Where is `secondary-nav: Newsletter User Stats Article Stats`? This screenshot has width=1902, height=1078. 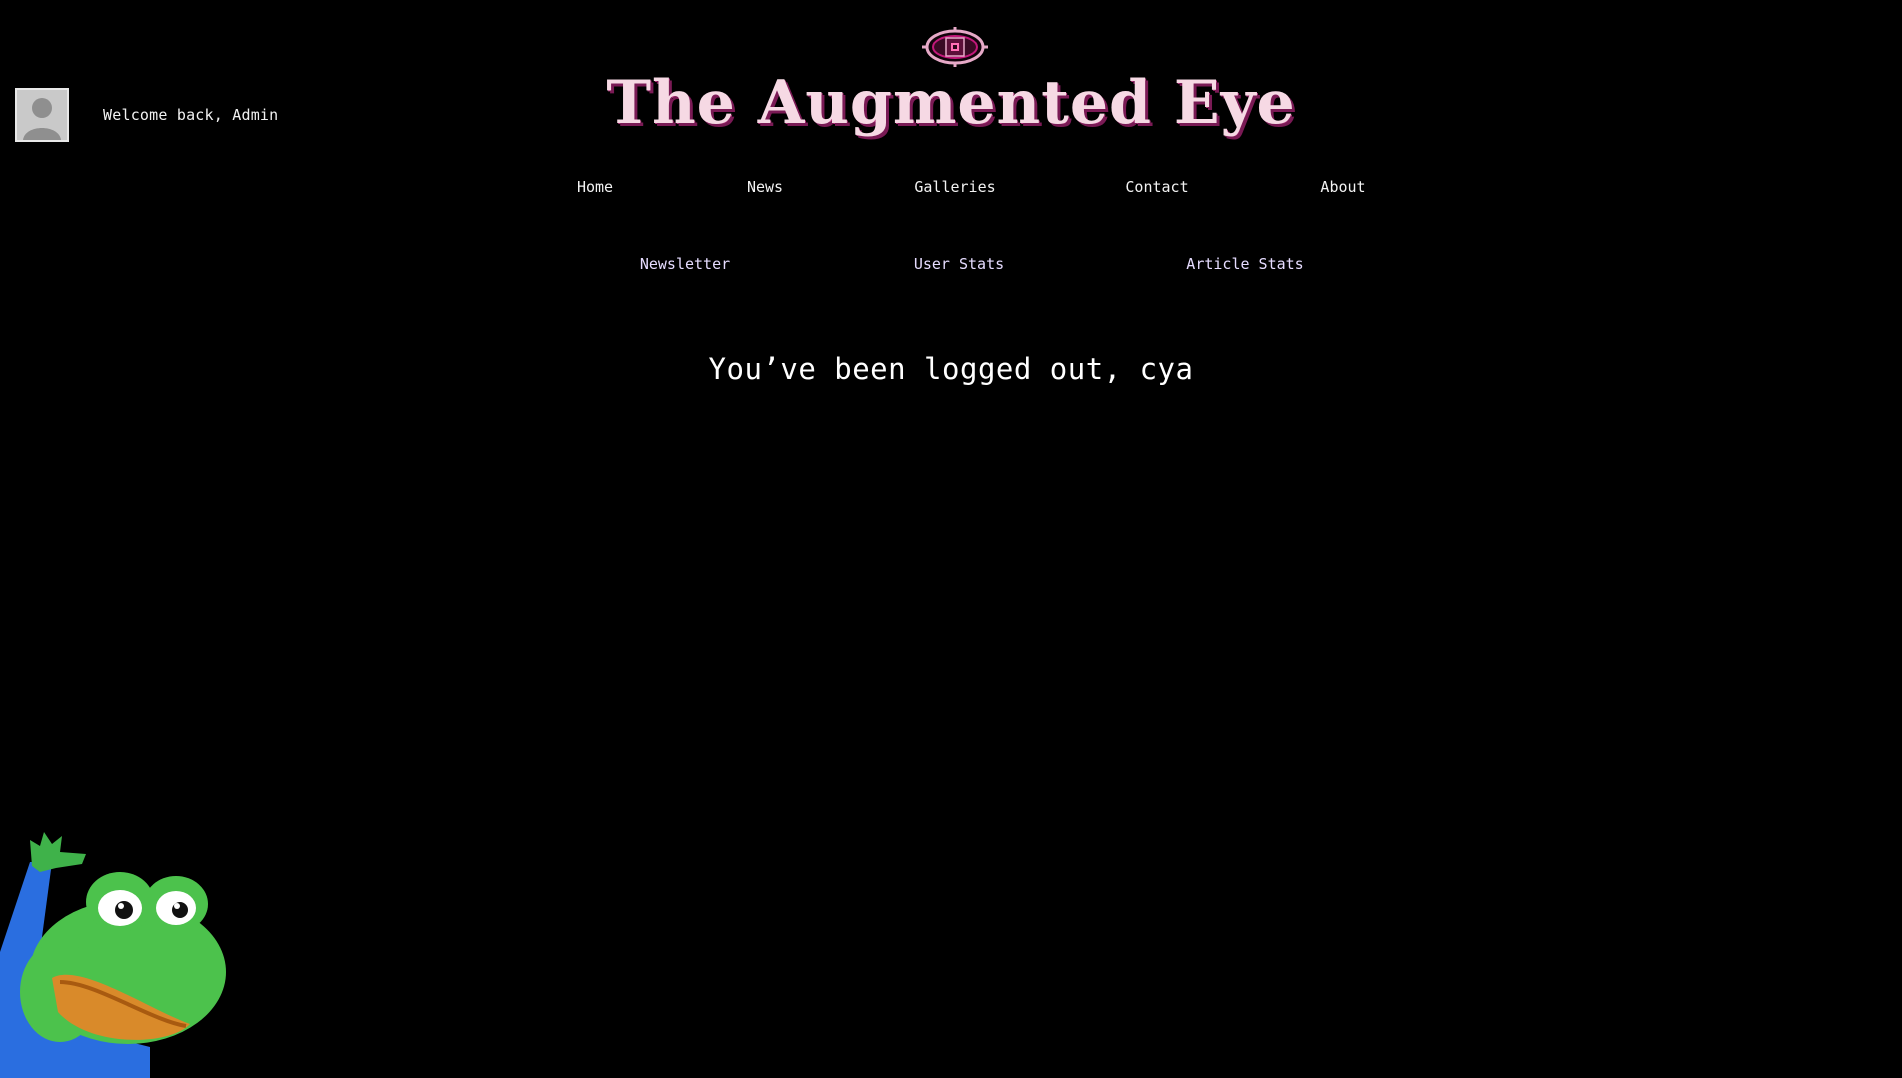
secondary-nav: Newsletter User Stats Article Stats is located at coordinates (951, 266).